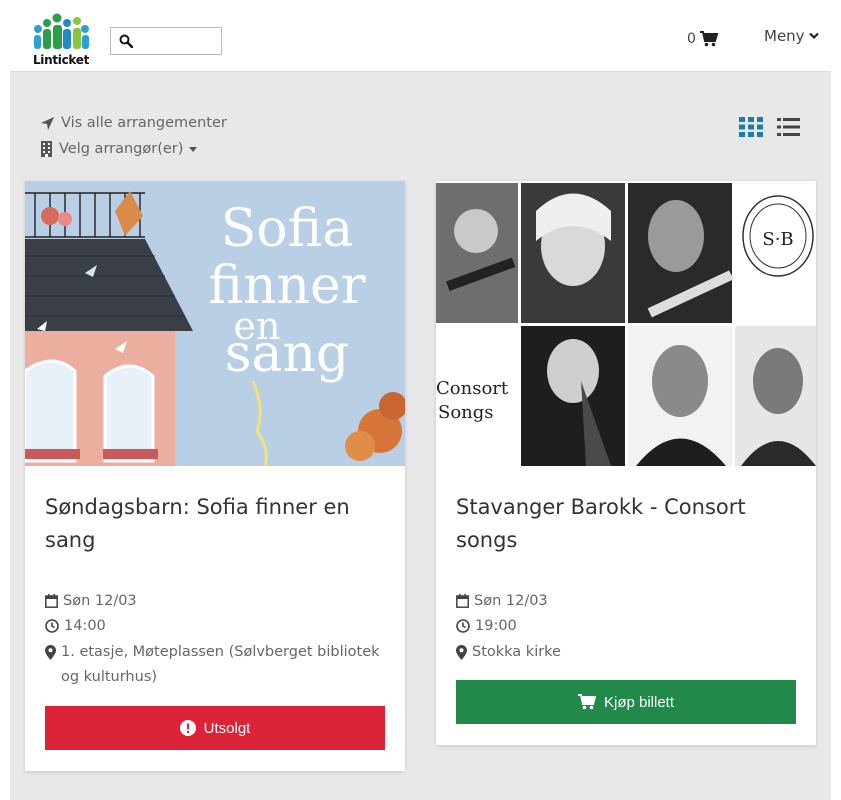 The height and width of the screenshot is (800, 841). I want to click on linticket-logo: Linticket, so click(61, 40).